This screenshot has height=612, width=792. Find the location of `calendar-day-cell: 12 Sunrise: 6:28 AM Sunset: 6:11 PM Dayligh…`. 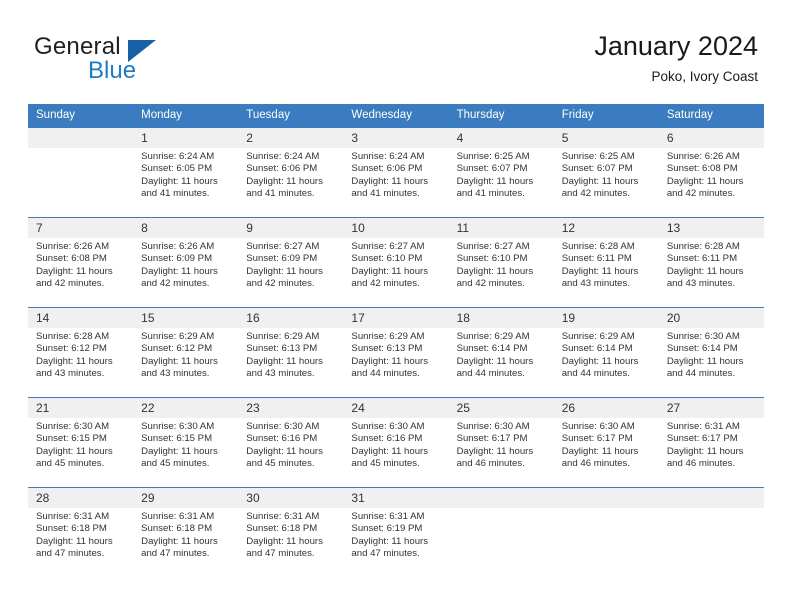

calendar-day-cell: 12 Sunrise: 6:28 AM Sunset: 6:11 PM Dayligh… is located at coordinates (606, 262).